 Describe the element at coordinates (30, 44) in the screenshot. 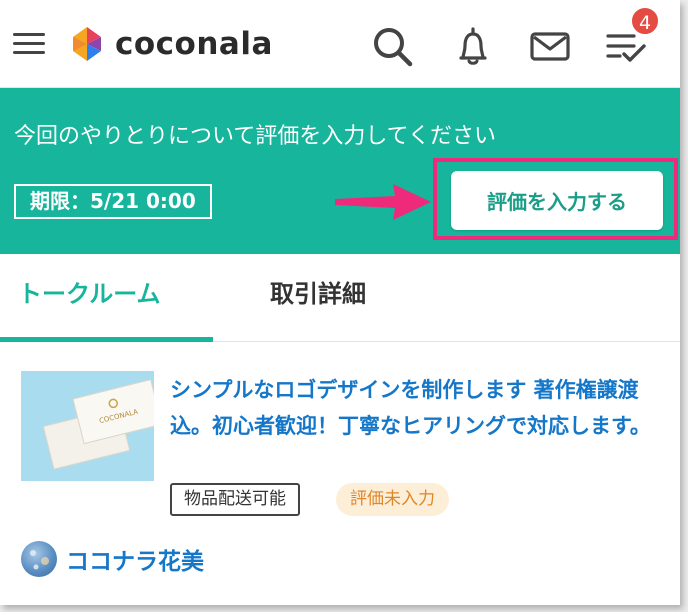

I see `menu-icon` at that location.